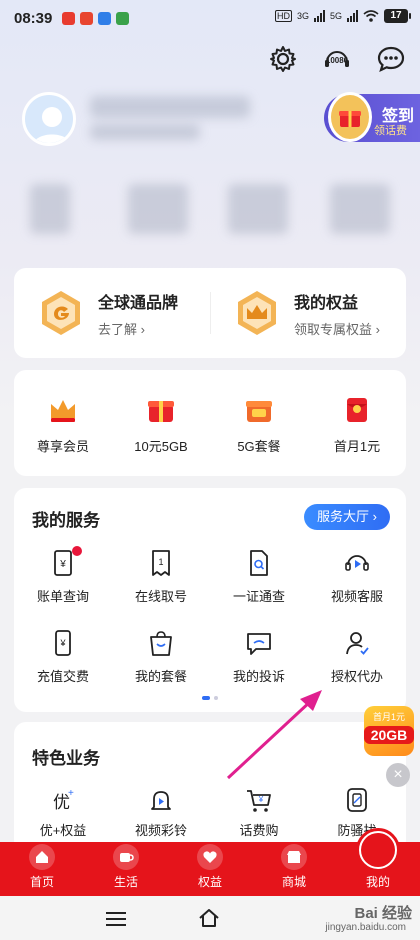 The width and height of the screenshot is (420, 940). What do you see at coordinates (293, 882) in the screenshot?
I see `tab-label: 商城` at bounding box center [293, 882].